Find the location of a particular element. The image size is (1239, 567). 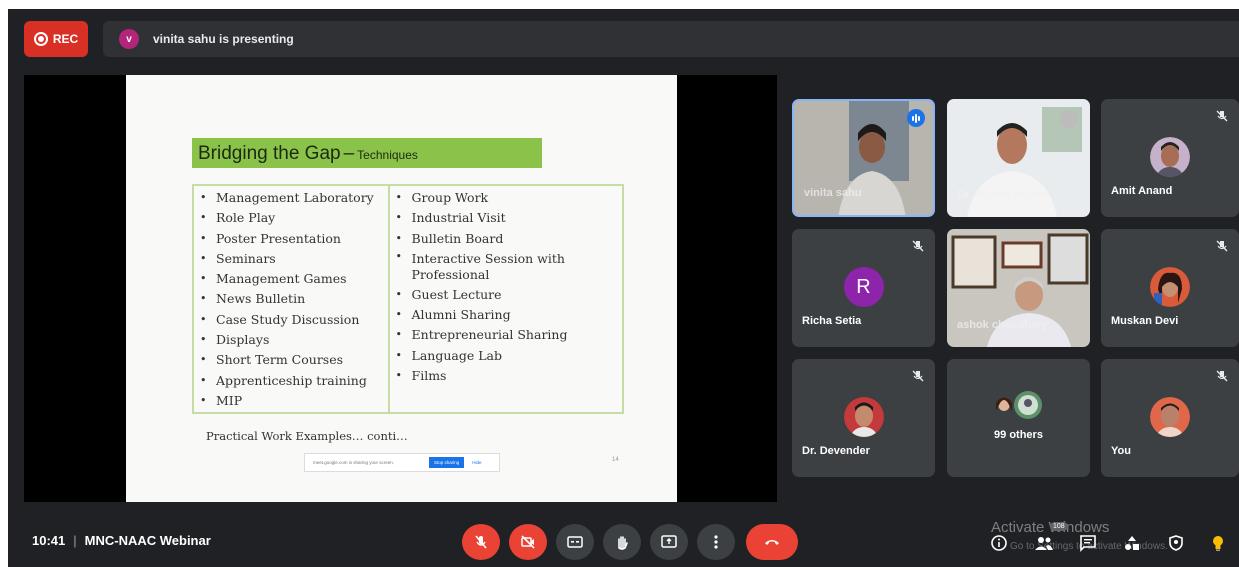

list-item: Bulletin Board is located at coordinates (509, 239).